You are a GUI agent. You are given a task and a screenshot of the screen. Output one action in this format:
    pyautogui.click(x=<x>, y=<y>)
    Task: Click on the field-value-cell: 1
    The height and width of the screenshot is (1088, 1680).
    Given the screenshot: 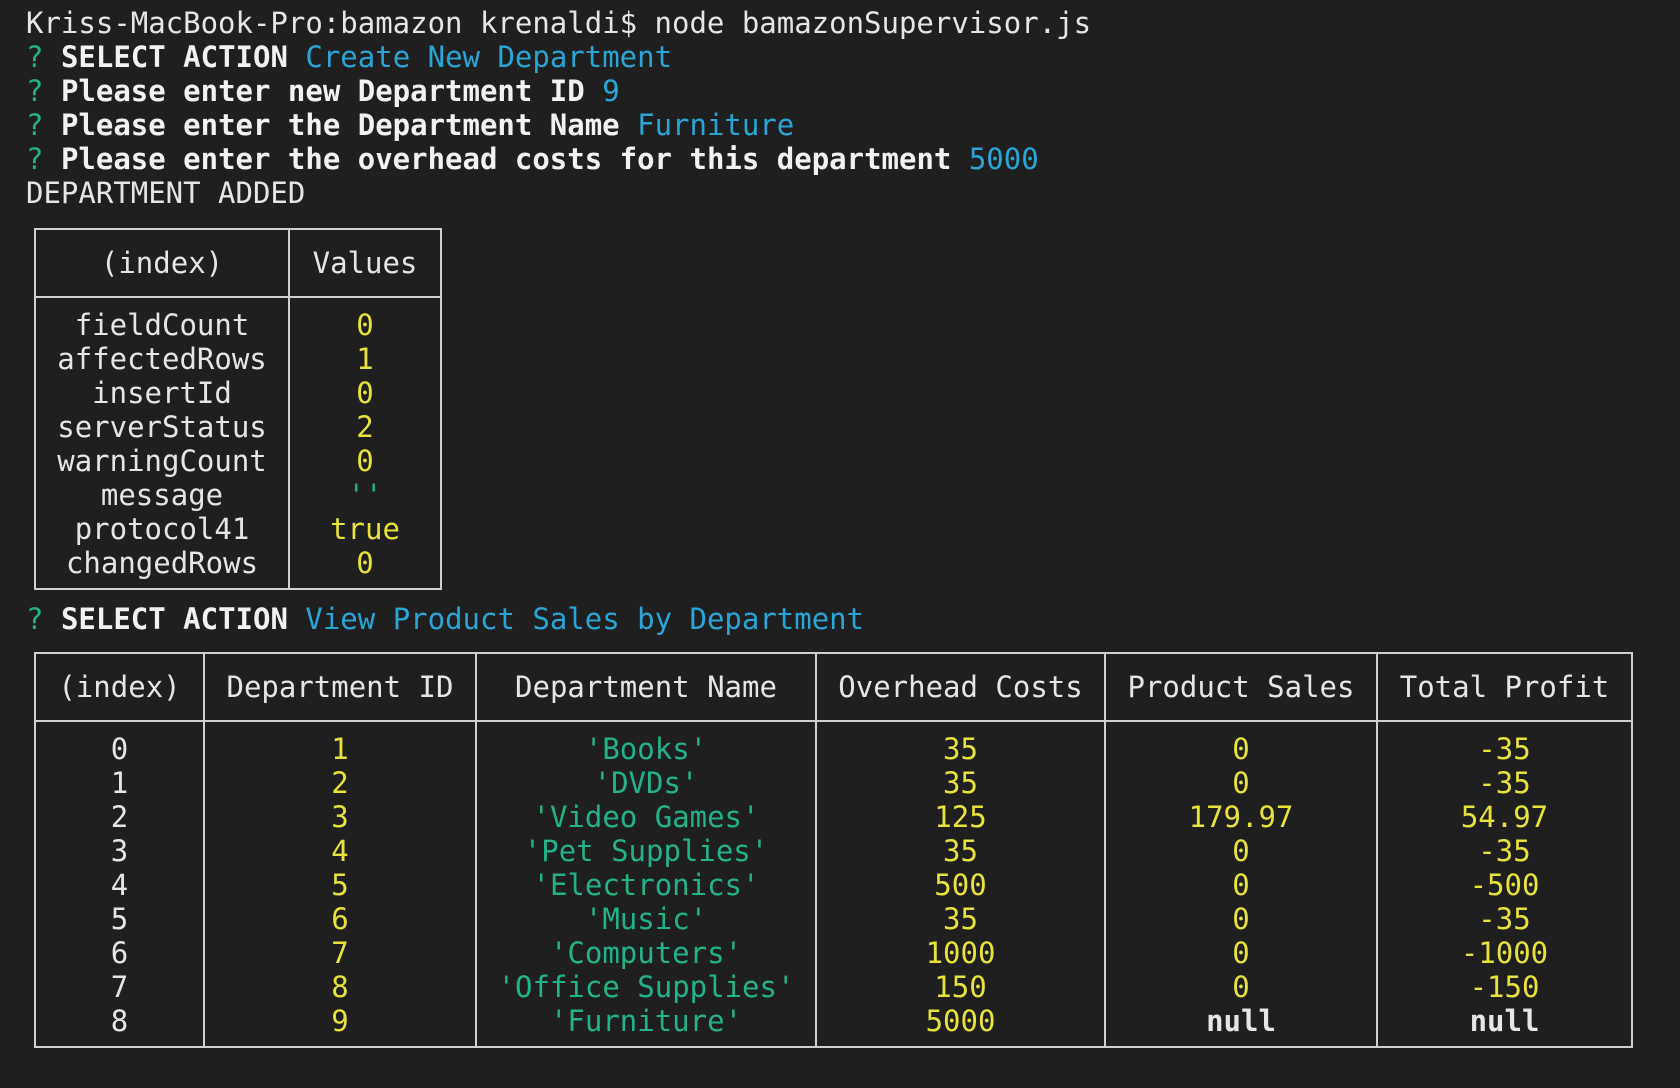 What is the action you would take?
    pyautogui.click(x=365, y=359)
    